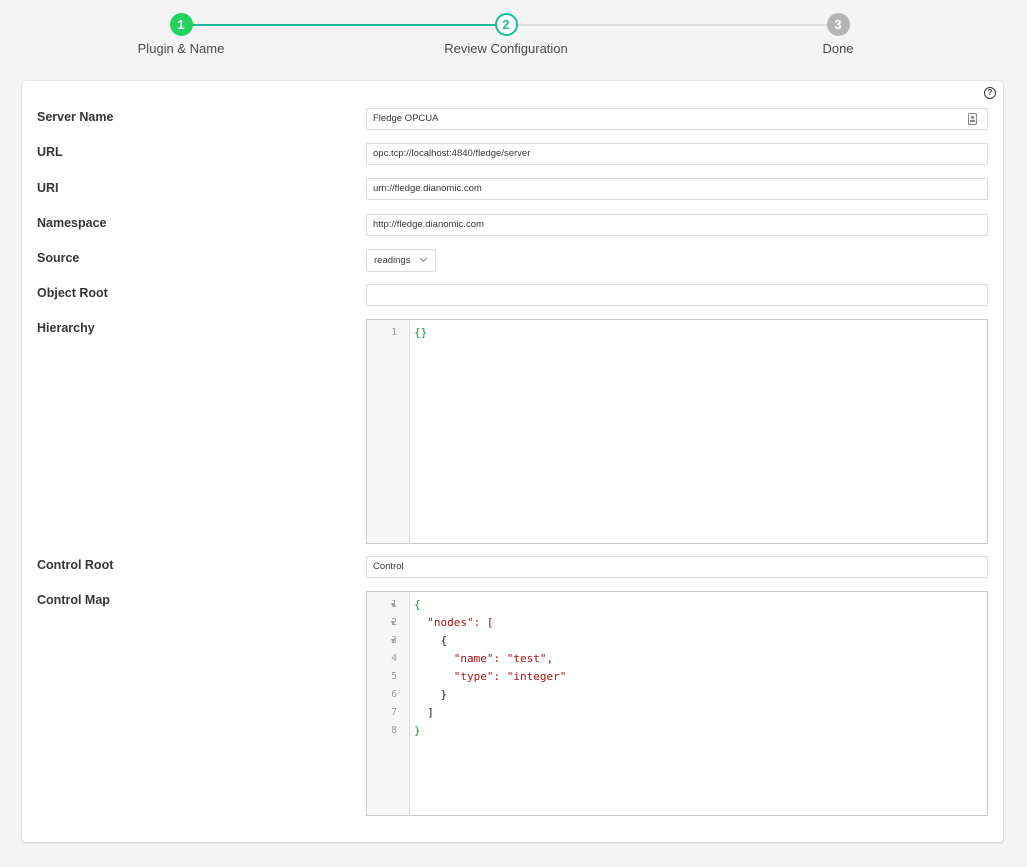 The height and width of the screenshot is (867, 1027). Describe the element at coordinates (392, 260) in the screenshot. I see `source-selected-value: readings` at that location.